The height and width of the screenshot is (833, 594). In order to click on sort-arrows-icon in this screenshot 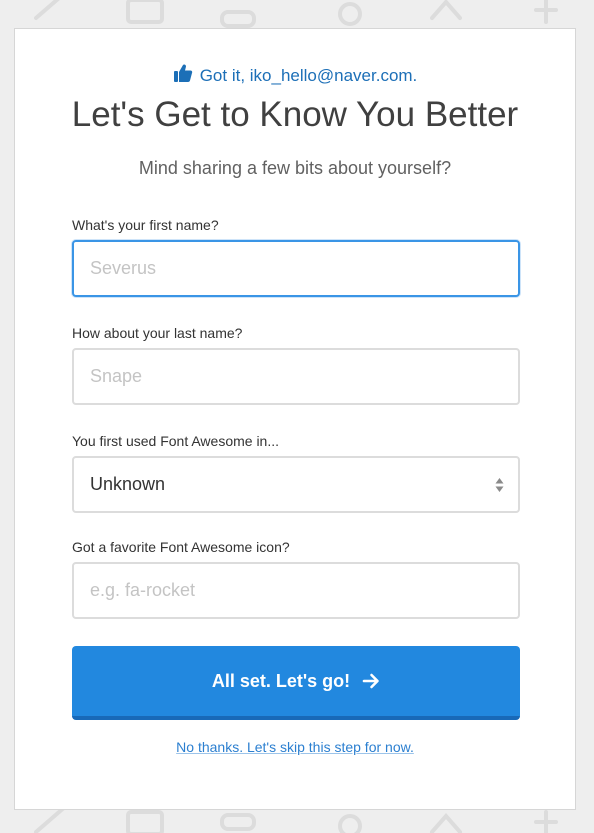, I will do `click(499, 485)`.